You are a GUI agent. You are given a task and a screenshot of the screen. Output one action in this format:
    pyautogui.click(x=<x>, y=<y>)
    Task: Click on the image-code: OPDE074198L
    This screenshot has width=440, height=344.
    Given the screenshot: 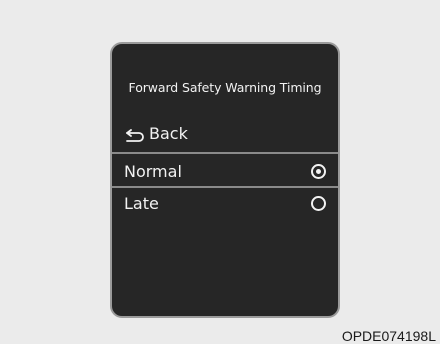 What is the action you would take?
    pyautogui.click(x=388, y=336)
    